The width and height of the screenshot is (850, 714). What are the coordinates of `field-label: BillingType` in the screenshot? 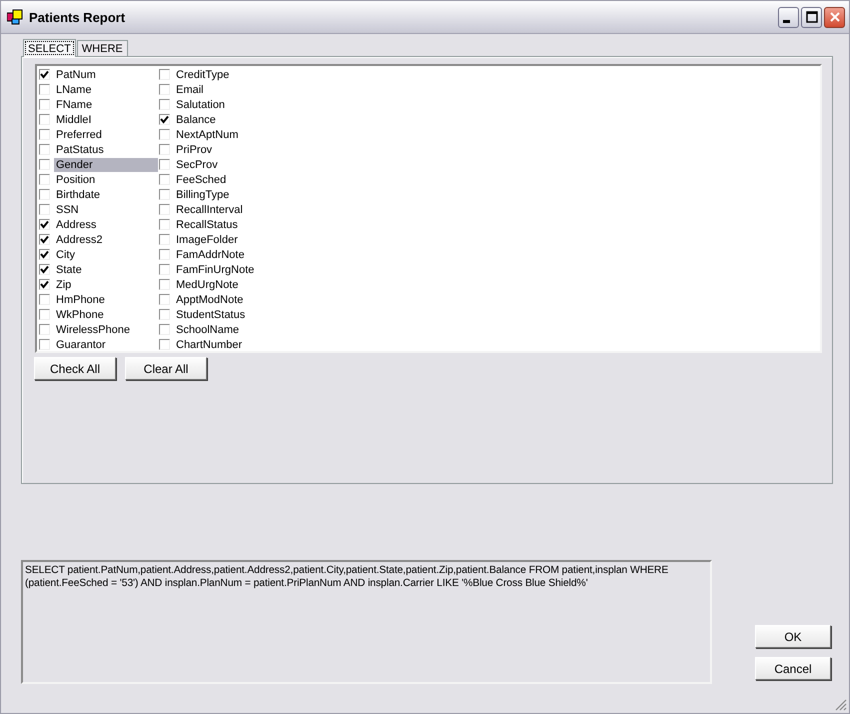 It's located at (226, 195).